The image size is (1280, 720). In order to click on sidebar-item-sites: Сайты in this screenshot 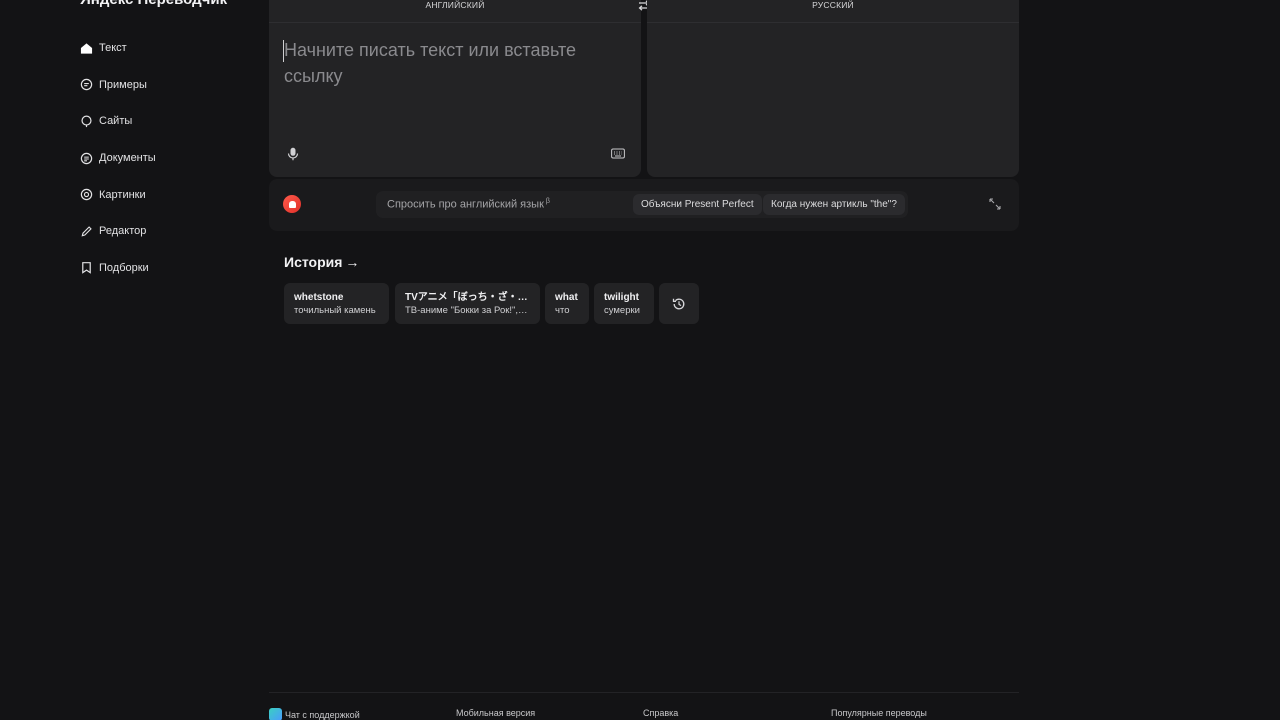, I will do `click(165, 121)`.